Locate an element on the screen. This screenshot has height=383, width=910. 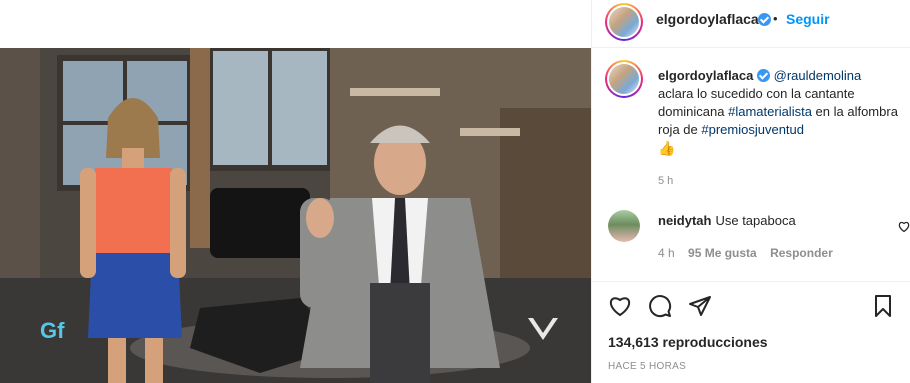
comment-meta: 4 h 95 Me gusta Responder is located at coordinates (750, 253).